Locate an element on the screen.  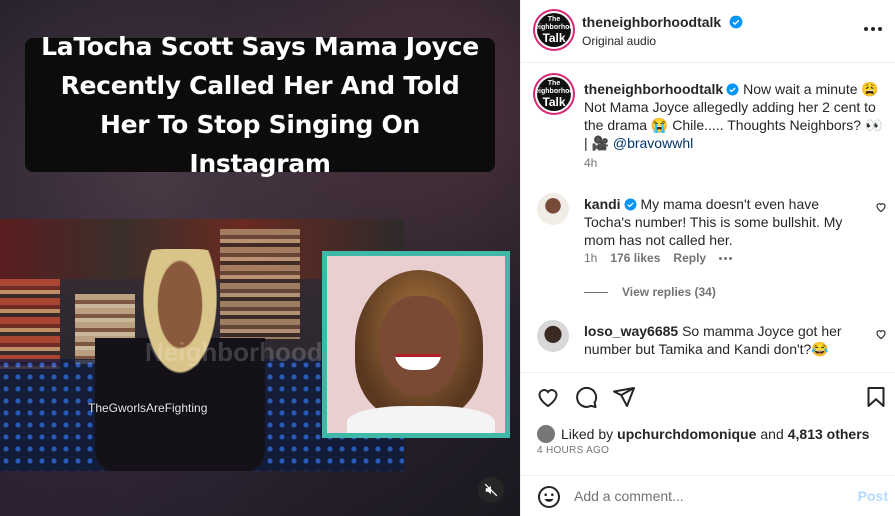
emoji-icon is located at coordinates (549, 497).